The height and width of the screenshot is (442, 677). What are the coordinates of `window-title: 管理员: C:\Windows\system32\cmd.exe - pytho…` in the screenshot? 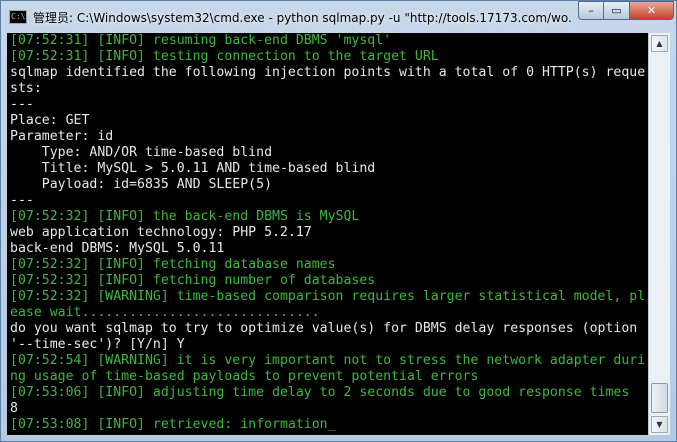 It's located at (303, 17).